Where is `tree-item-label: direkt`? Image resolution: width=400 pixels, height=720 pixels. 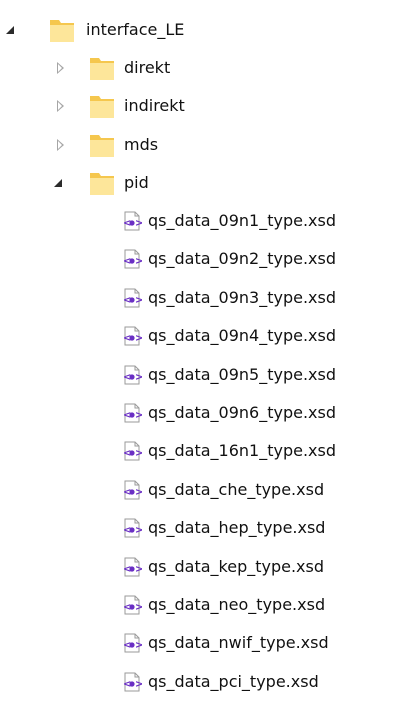 tree-item-label: direkt is located at coordinates (147, 67).